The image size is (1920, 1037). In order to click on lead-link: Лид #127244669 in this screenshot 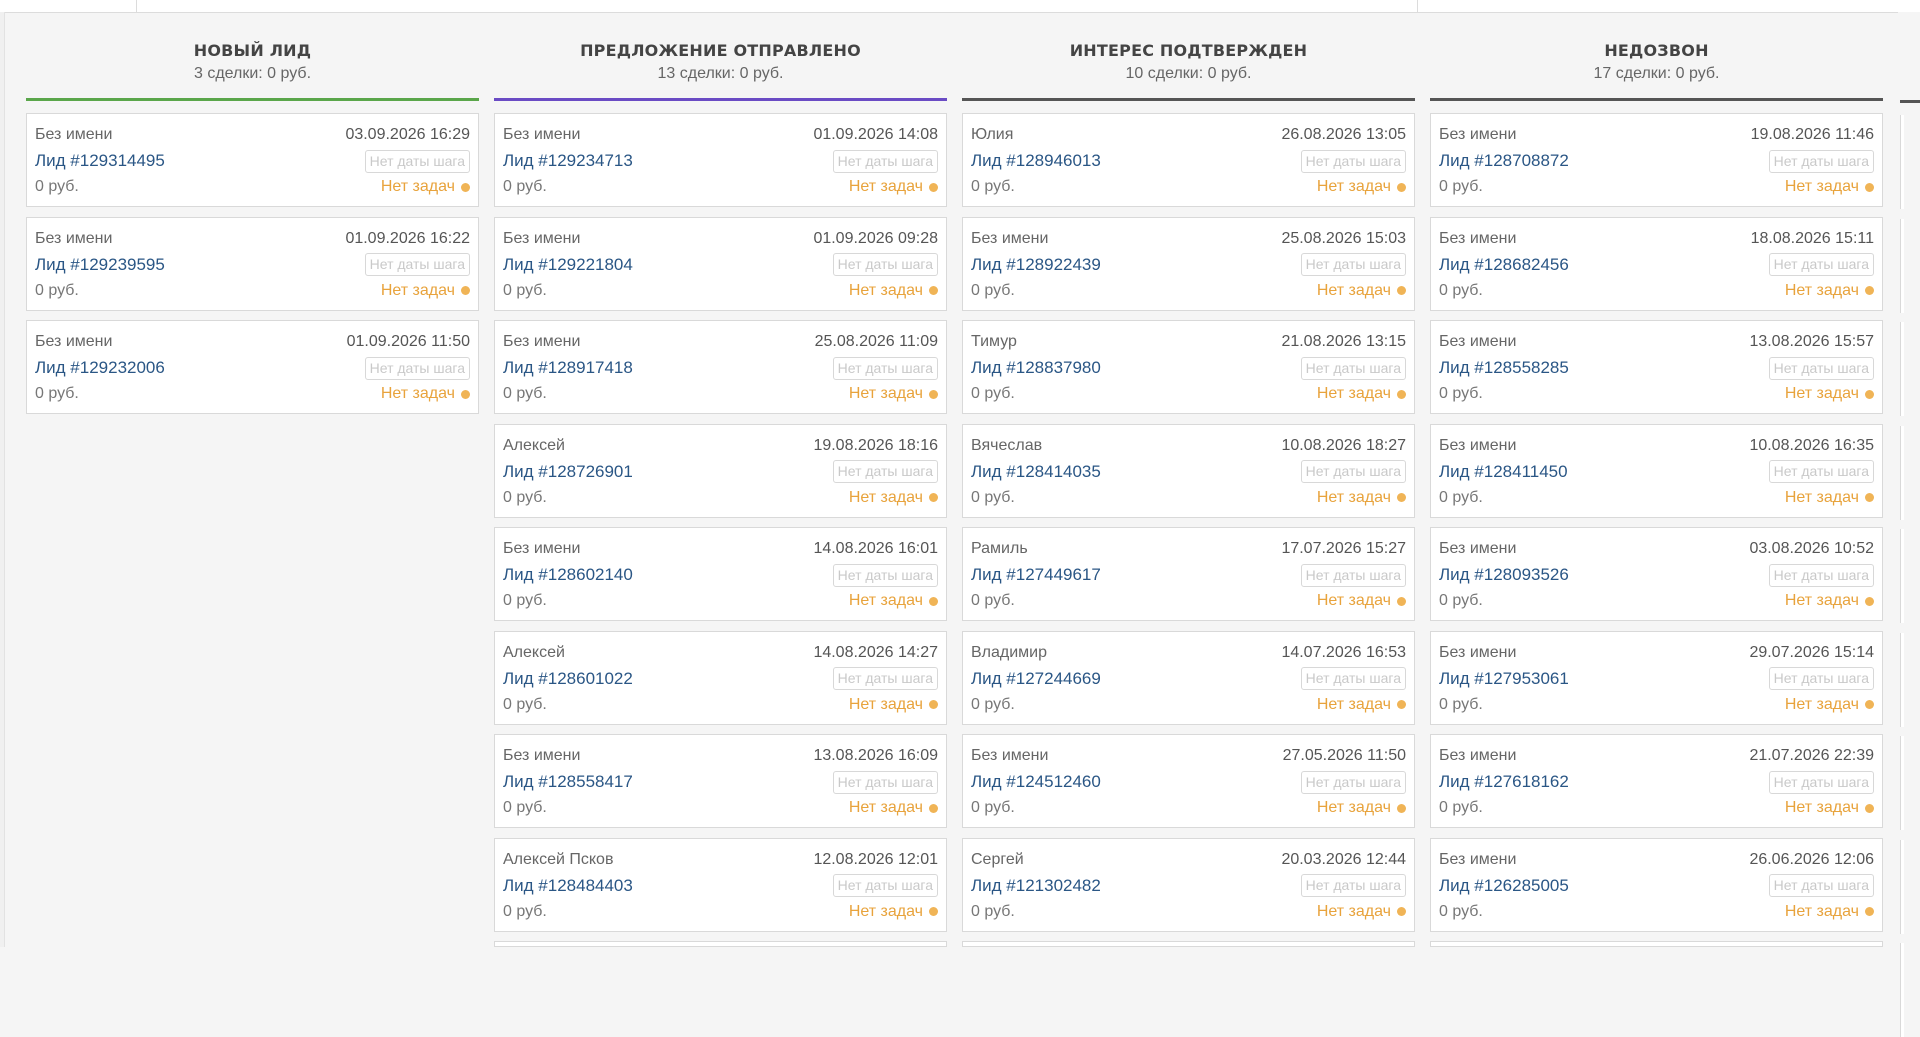, I will do `click(1036, 679)`.